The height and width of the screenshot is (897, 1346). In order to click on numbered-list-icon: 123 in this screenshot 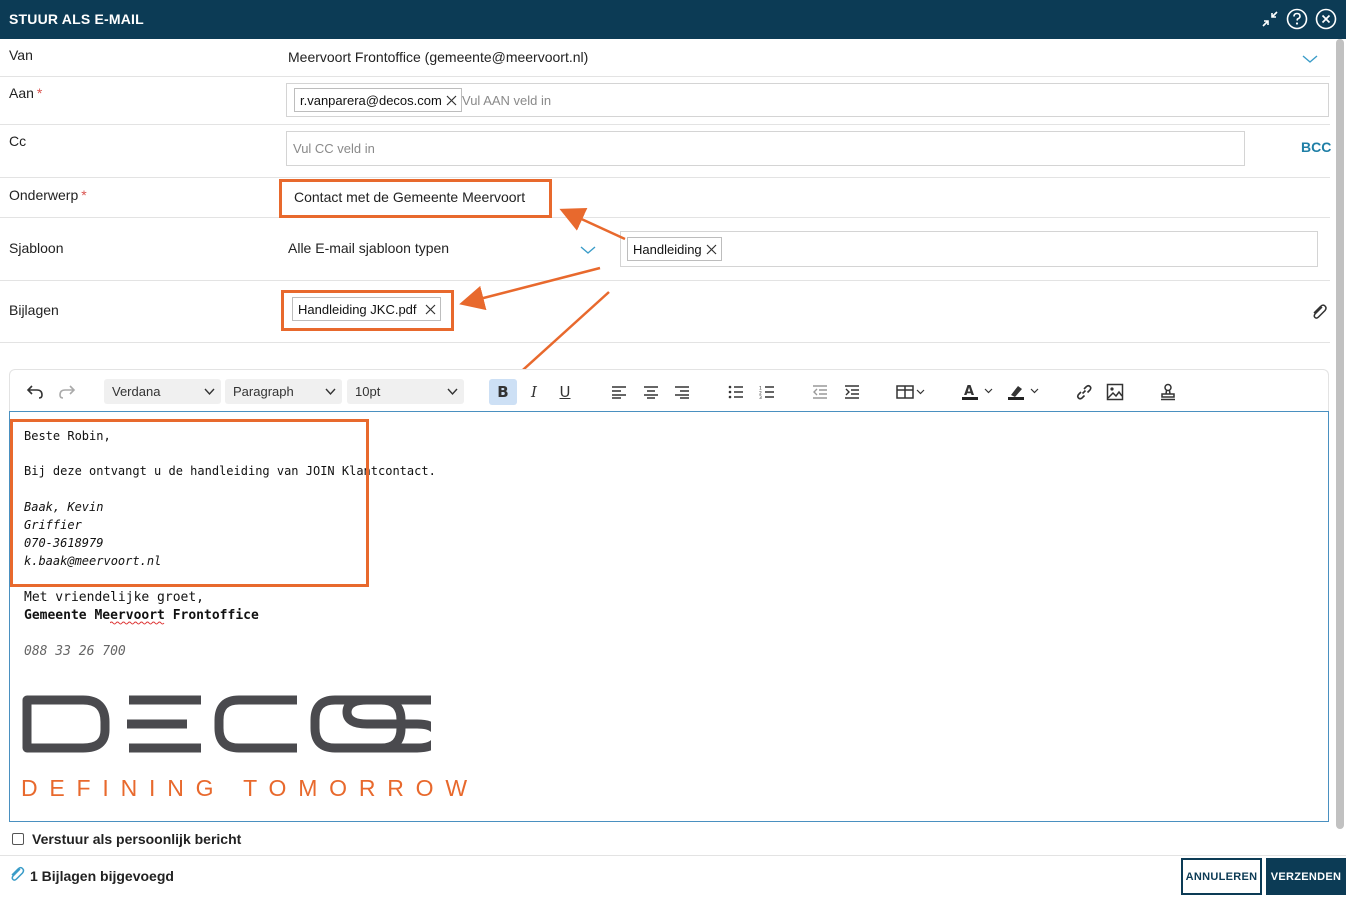, I will do `click(767, 392)`.